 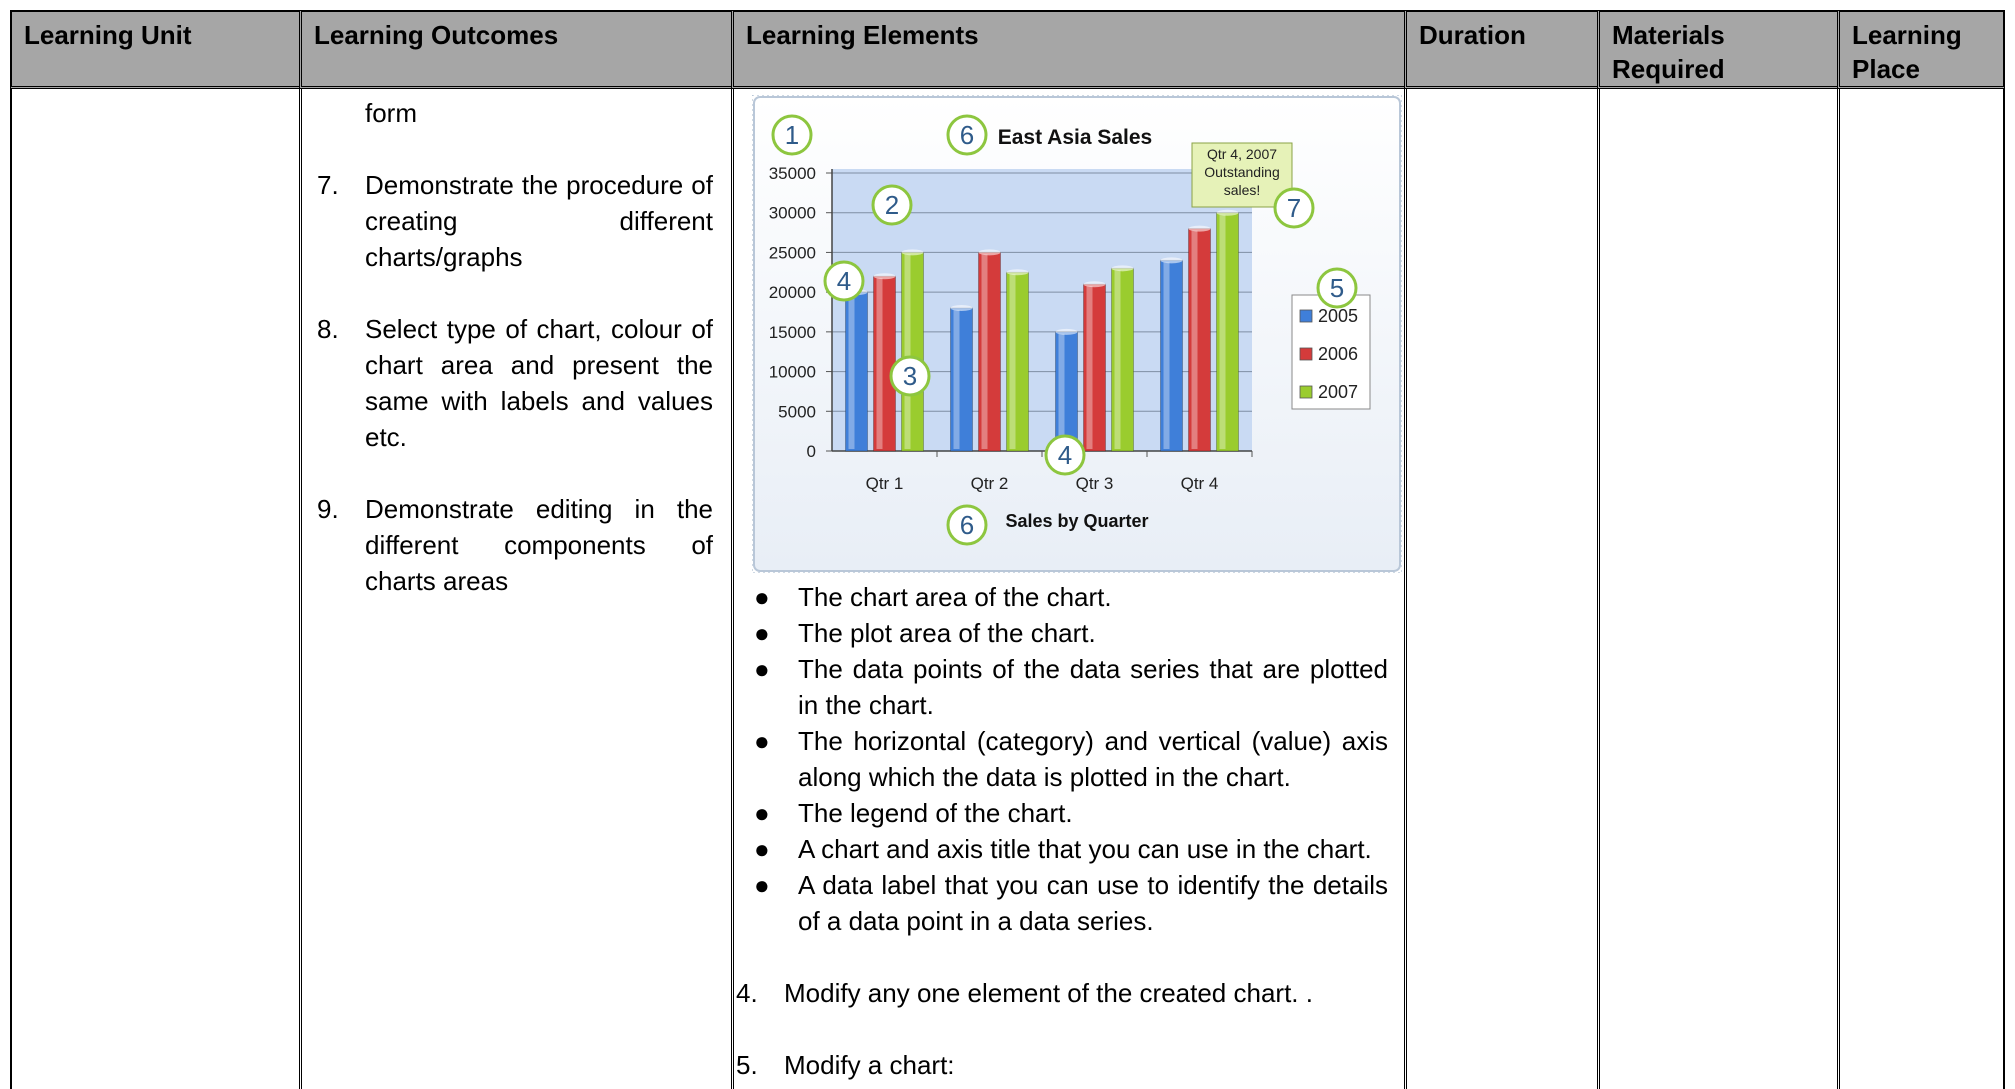 What do you see at coordinates (1921, 589) in the screenshot?
I see `learning-place-cell` at bounding box center [1921, 589].